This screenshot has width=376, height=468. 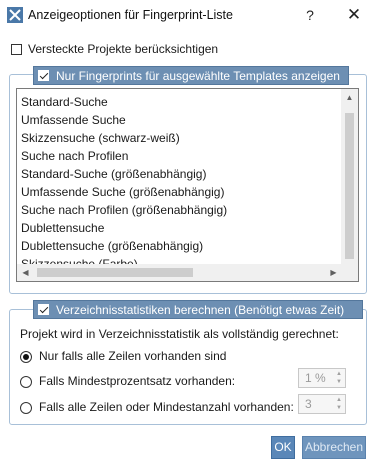 What do you see at coordinates (283, 447) in the screenshot?
I see `ok-button: OK` at bounding box center [283, 447].